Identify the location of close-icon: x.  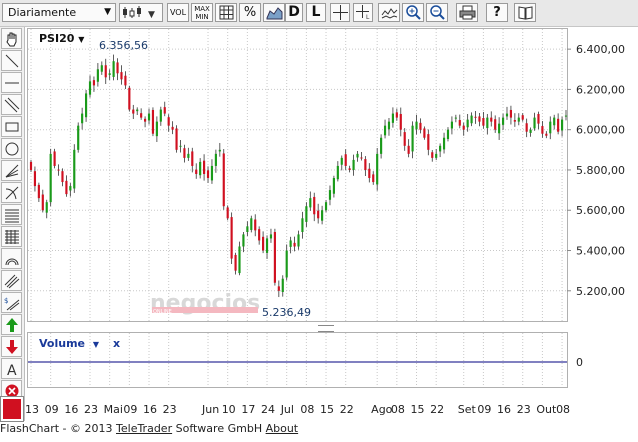
(117, 343).